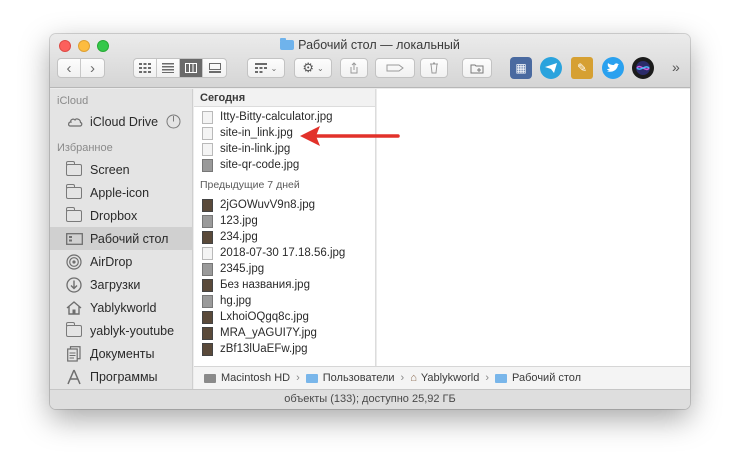 The height and width of the screenshot is (475, 740). What do you see at coordinates (239, 237) in the screenshot?
I see `file-name: 234.jpg` at bounding box center [239, 237].